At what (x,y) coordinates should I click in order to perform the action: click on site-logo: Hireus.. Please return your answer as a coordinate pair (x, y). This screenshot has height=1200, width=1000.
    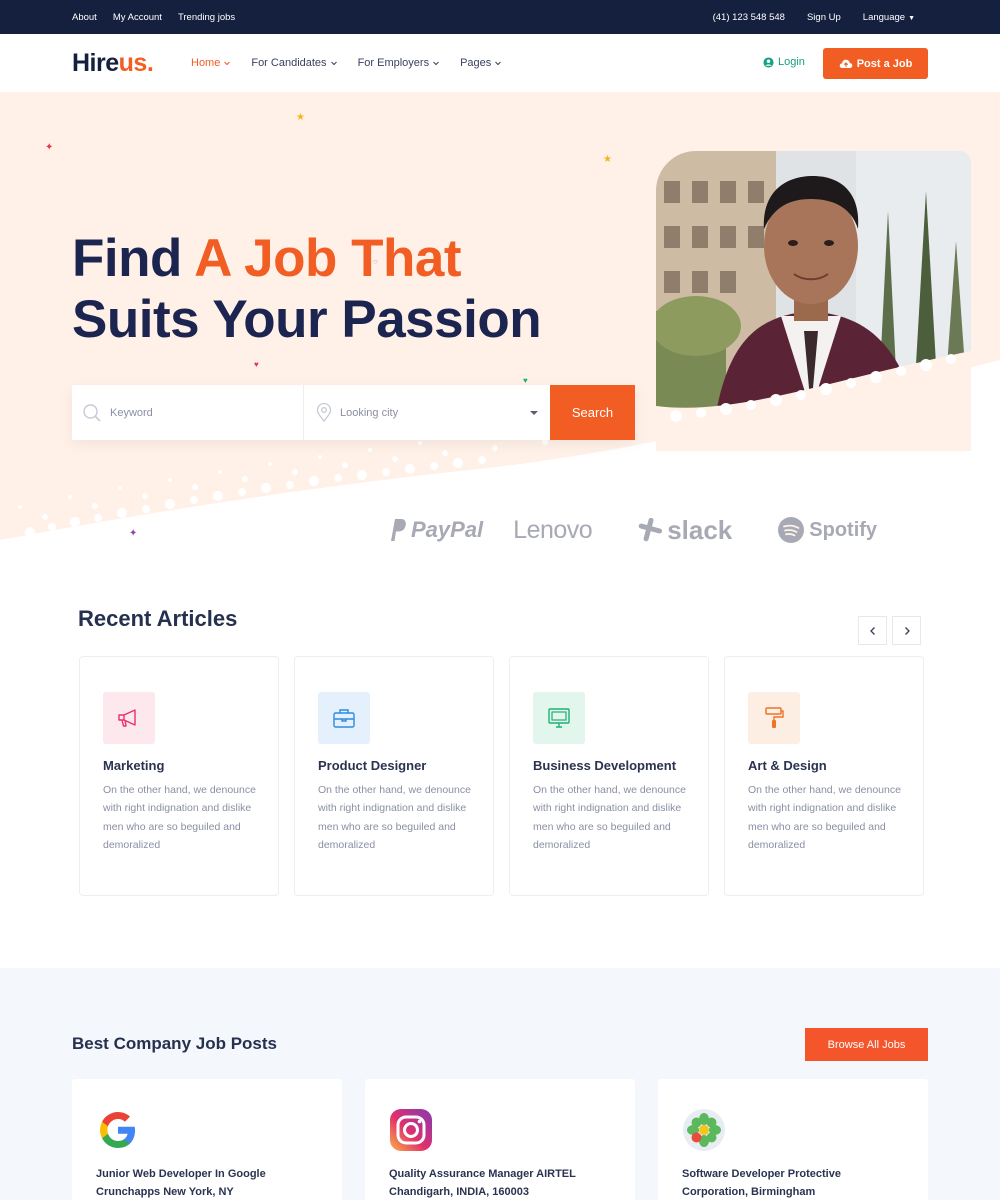
    Looking at the image, I should click on (113, 63).